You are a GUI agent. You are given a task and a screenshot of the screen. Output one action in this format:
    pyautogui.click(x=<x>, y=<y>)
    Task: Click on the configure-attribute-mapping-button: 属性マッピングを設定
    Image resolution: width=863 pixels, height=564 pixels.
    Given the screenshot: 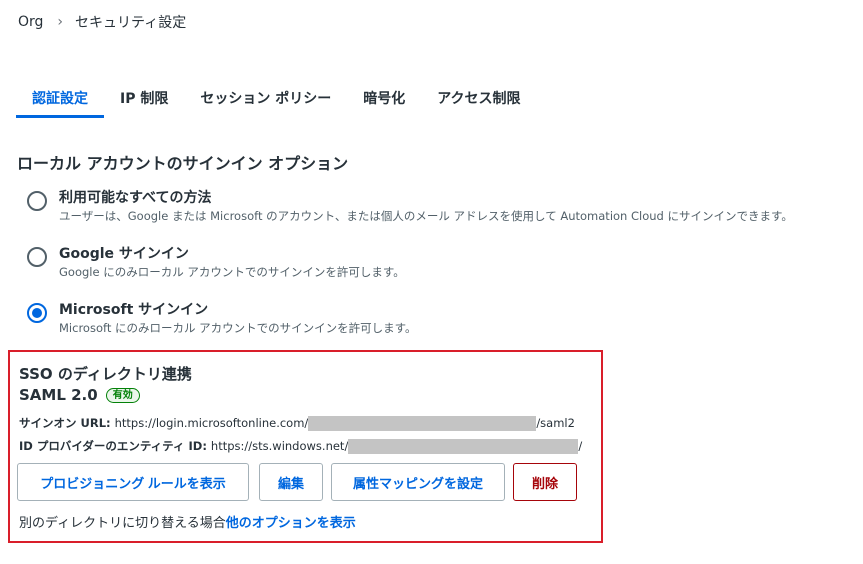 What is the action you would take?
    pyautogui.click(x=418, y=482)
    